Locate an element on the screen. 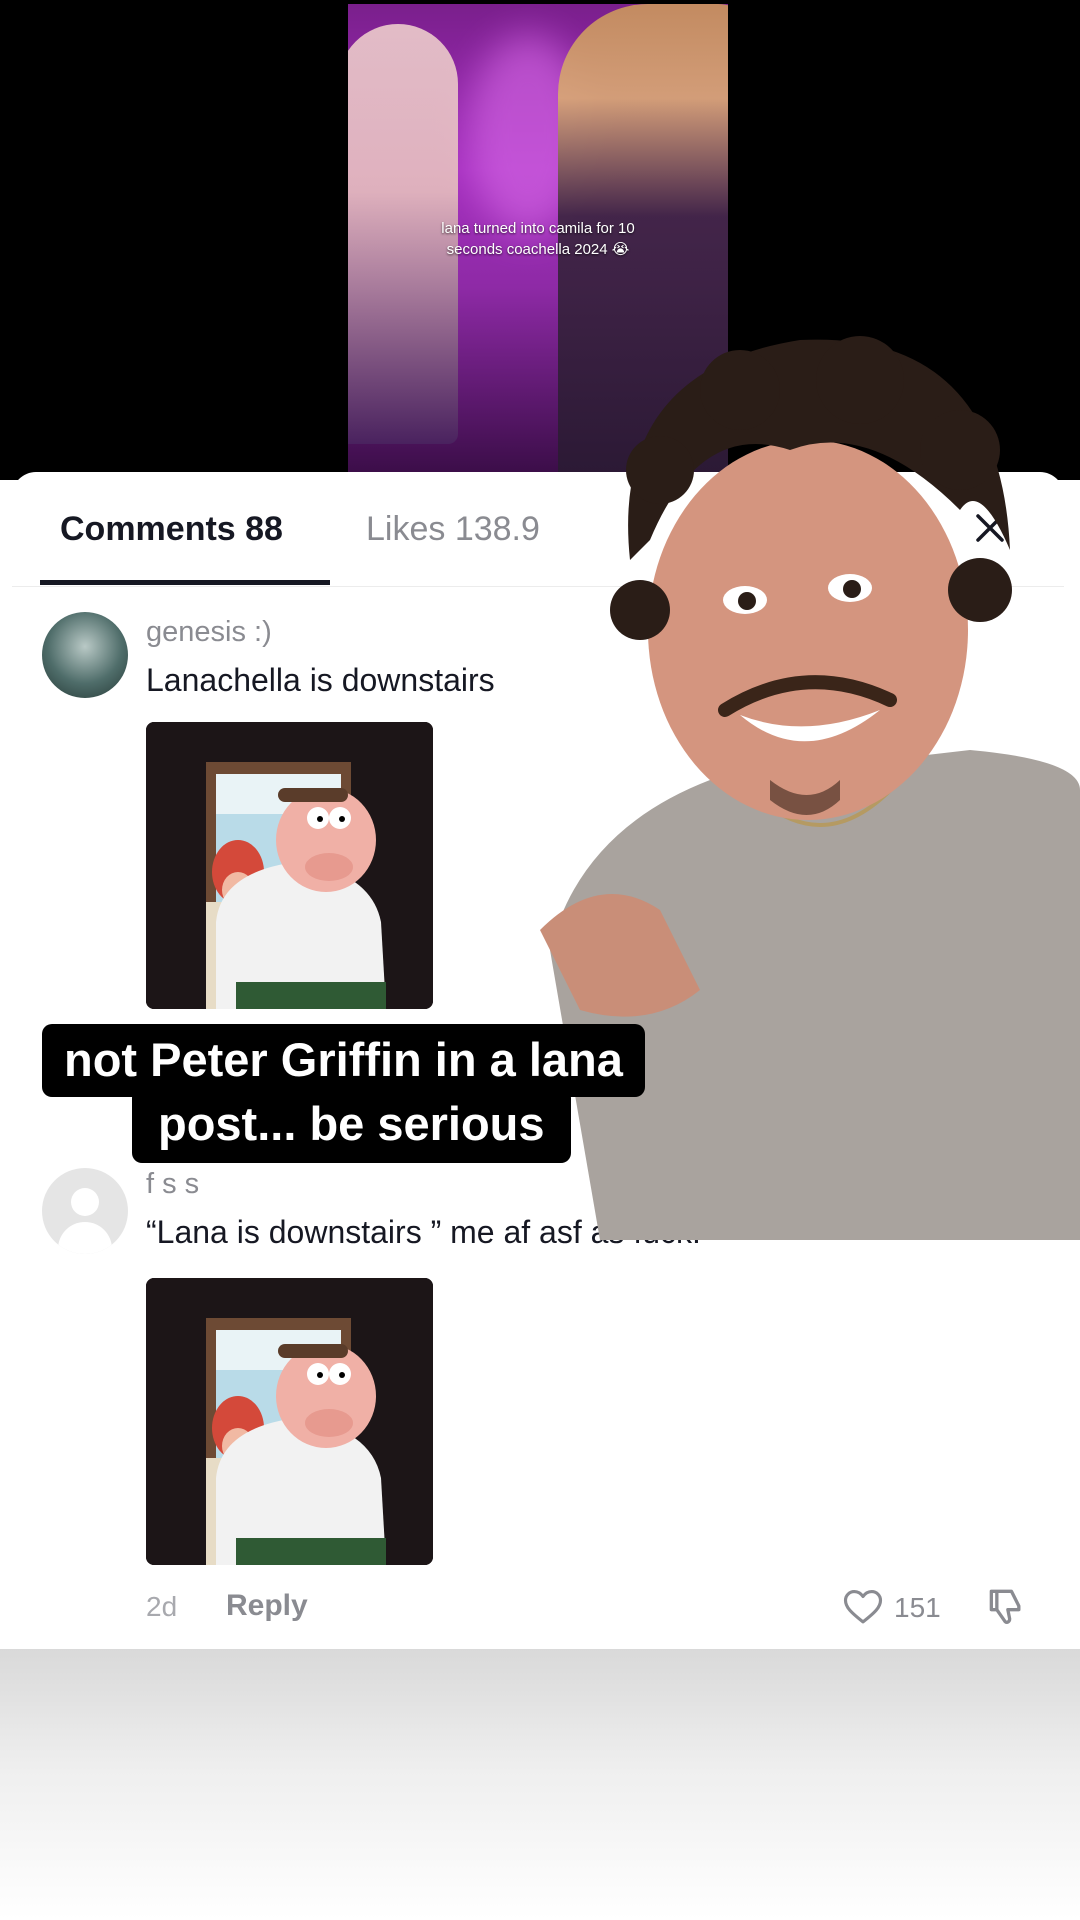 The height and width of the screenshot is (1920, 1080). comment-username: f s s is located at coordinates (172, 1184).